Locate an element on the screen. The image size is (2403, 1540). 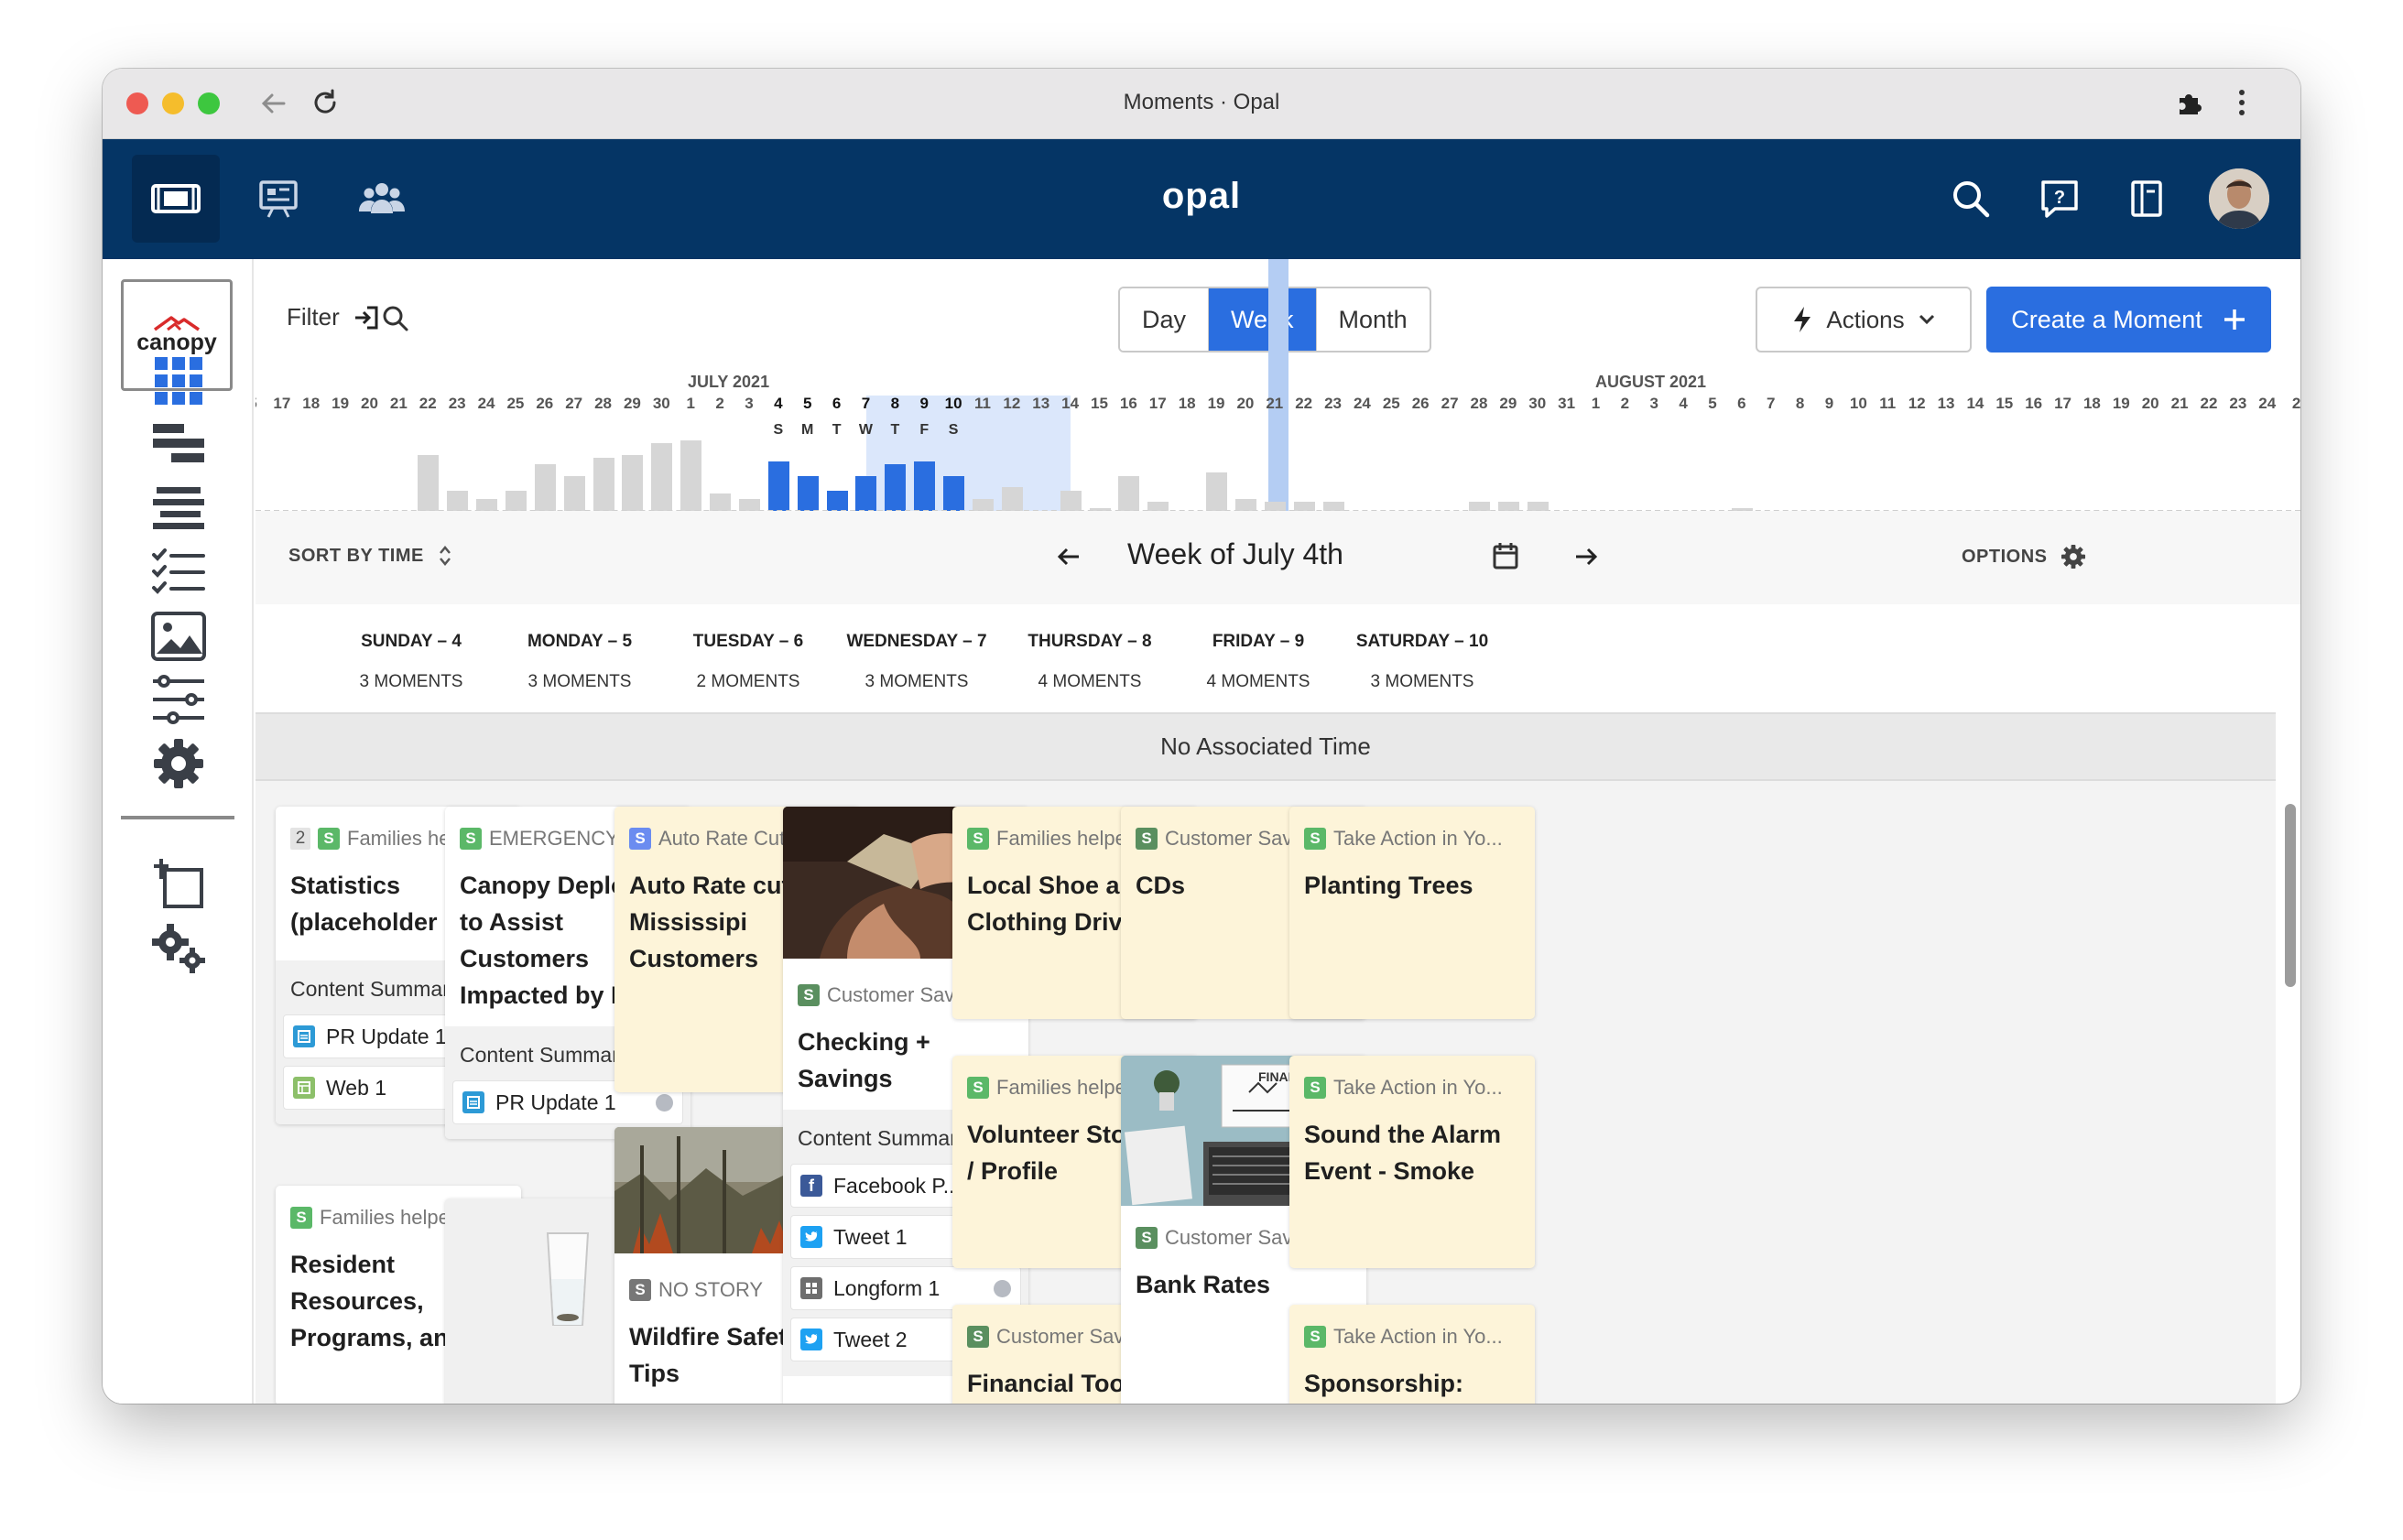
filter-button: Filter is located at coordinates (334, 317).